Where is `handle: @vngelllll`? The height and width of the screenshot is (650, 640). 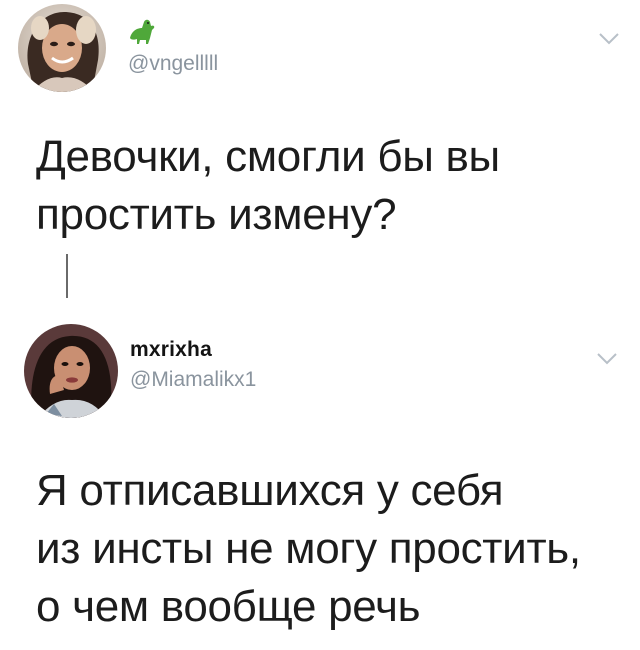 handle: @vngelllll is located at coordinates (173, 64).